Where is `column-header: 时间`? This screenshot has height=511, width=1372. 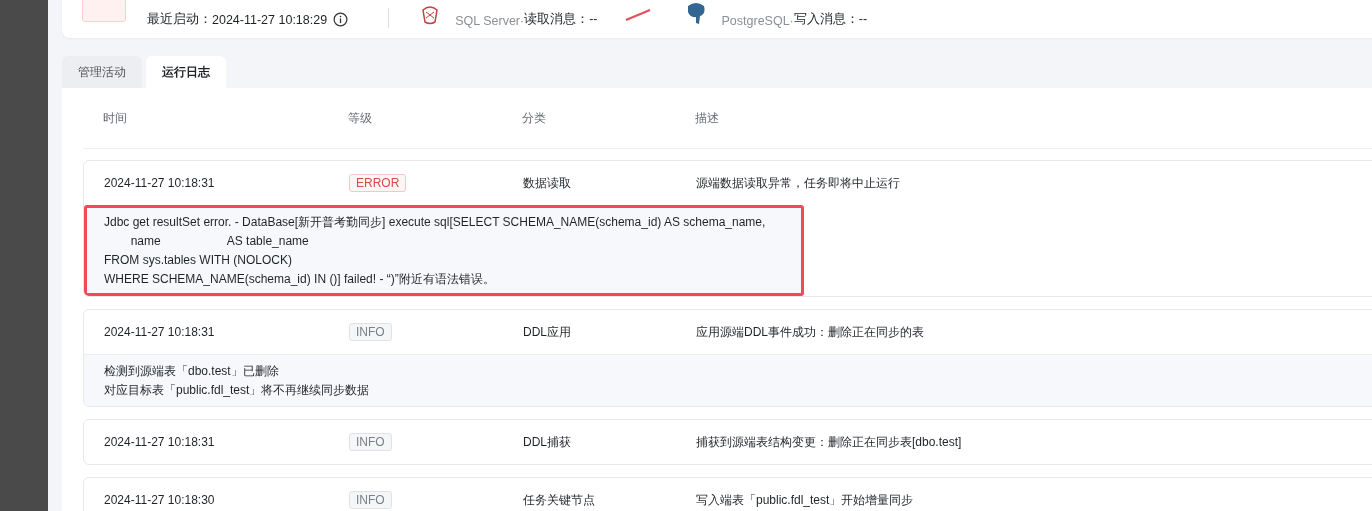 column-header: 时间 is located at coordinates (115, 118).